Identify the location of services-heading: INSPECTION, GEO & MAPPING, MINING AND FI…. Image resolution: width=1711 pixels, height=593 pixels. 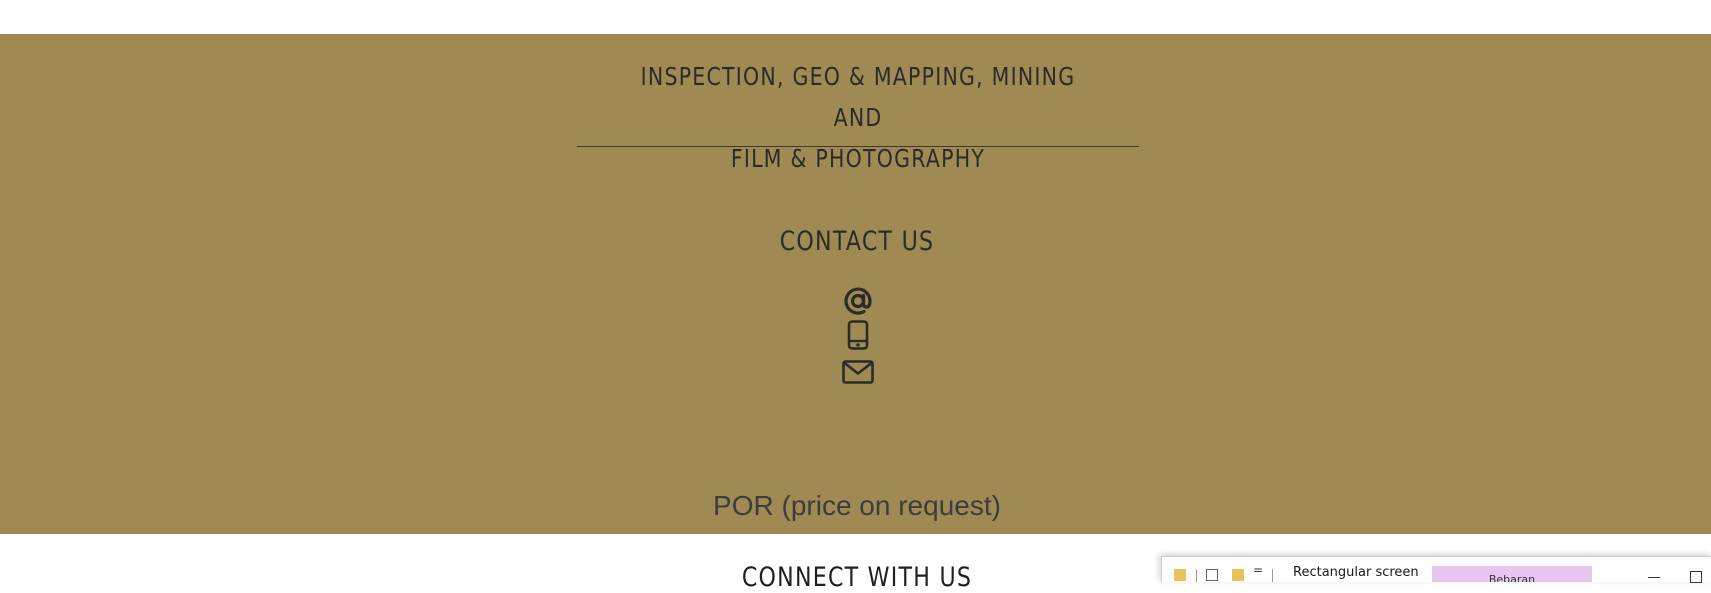
(858, 117).